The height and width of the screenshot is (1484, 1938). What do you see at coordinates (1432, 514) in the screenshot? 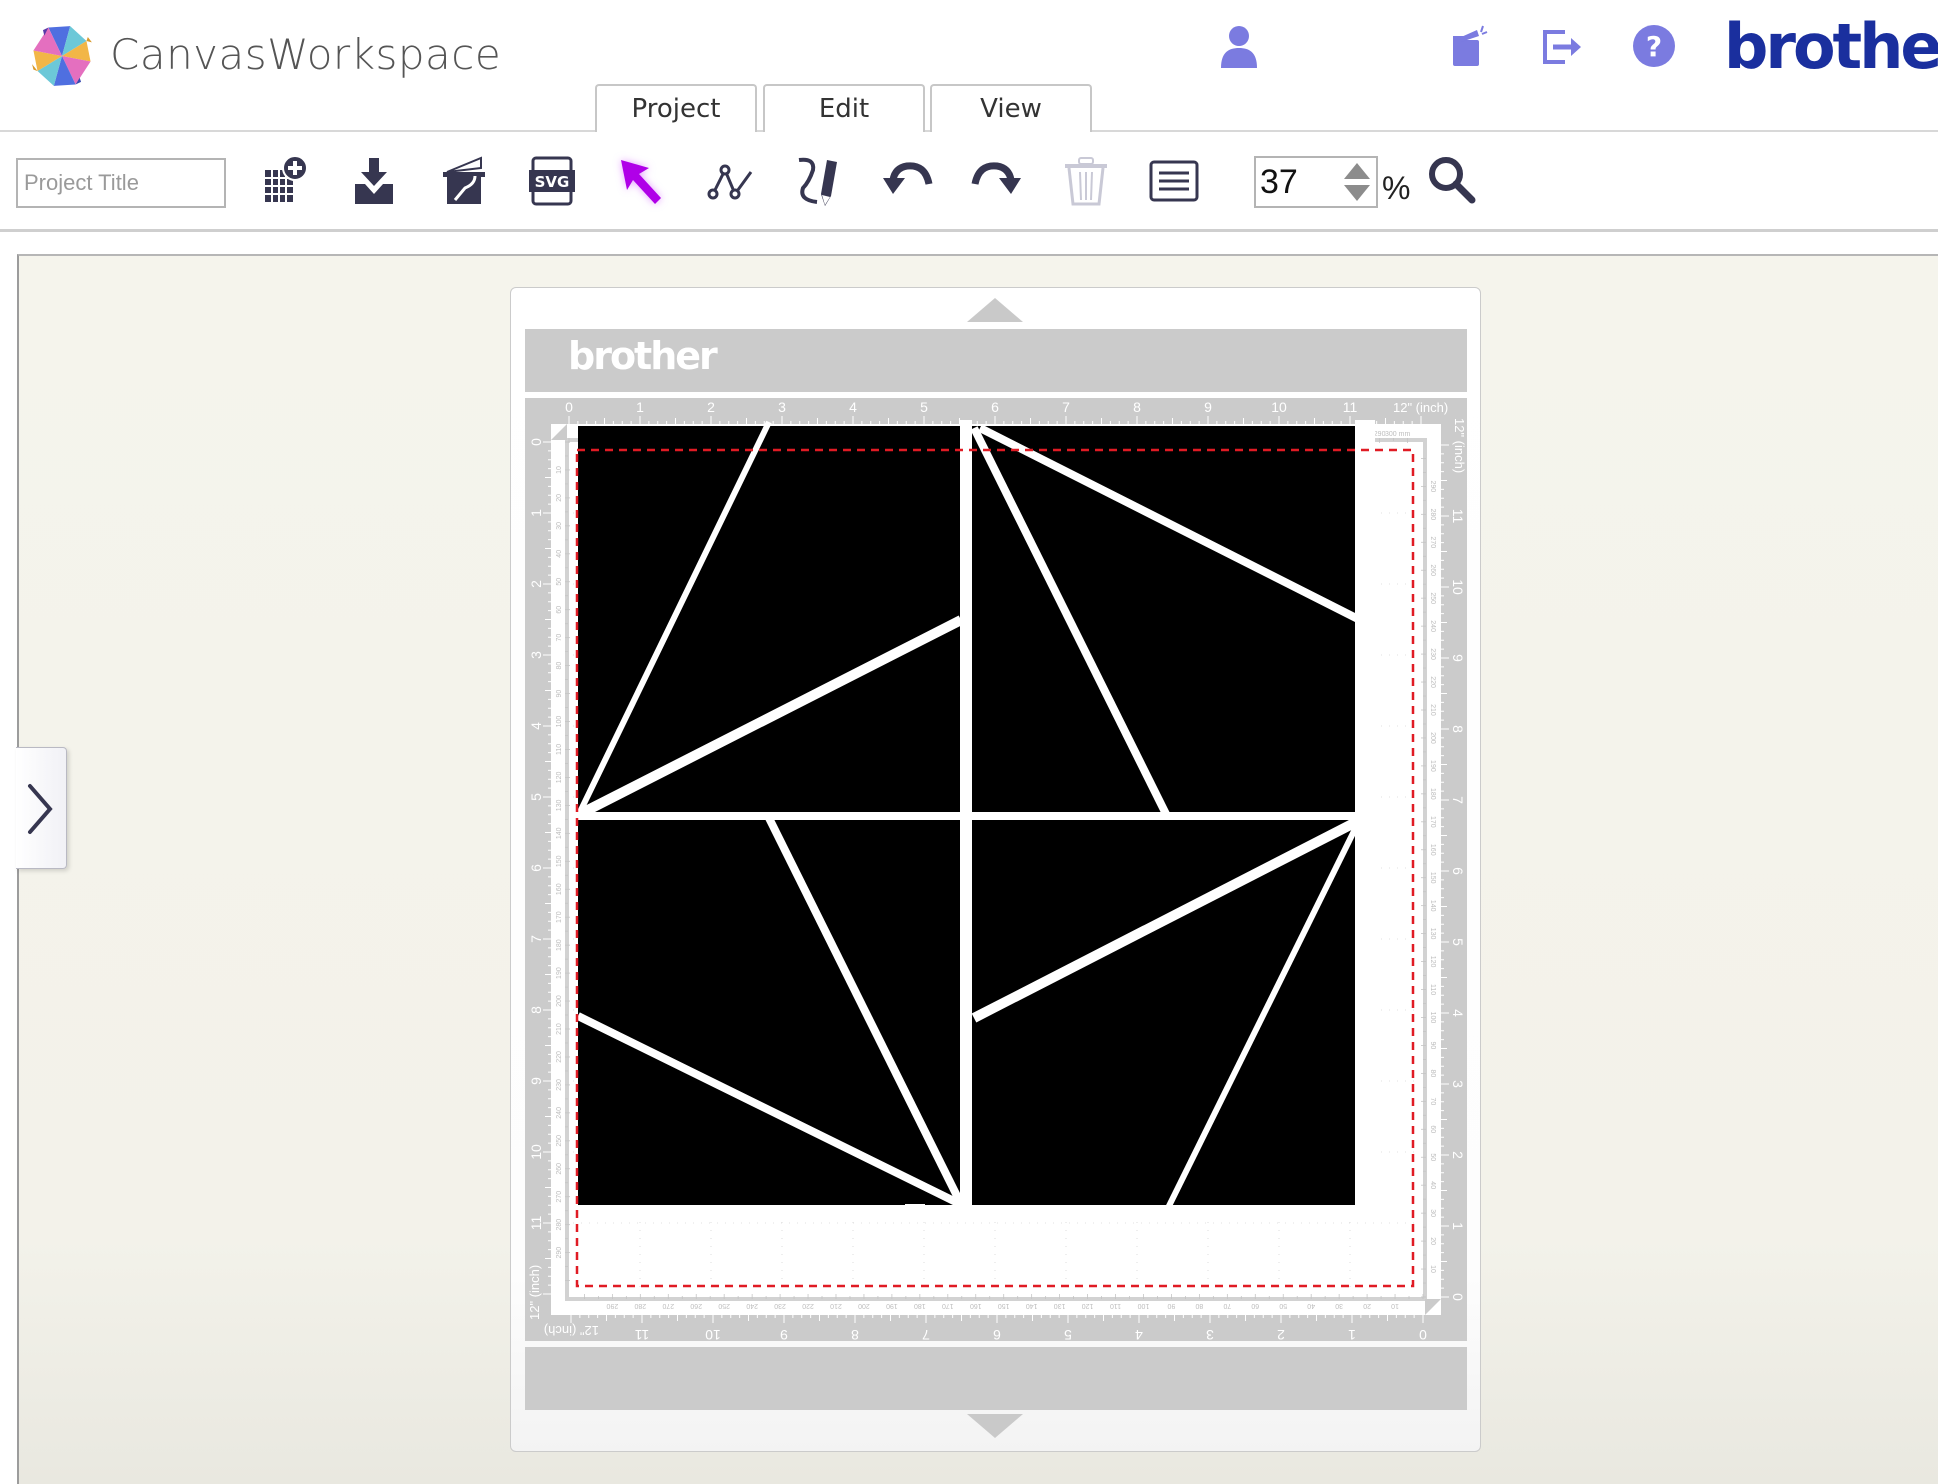
I see `ruler-right-mm-label: 280` at bounding box center [1432, 514].